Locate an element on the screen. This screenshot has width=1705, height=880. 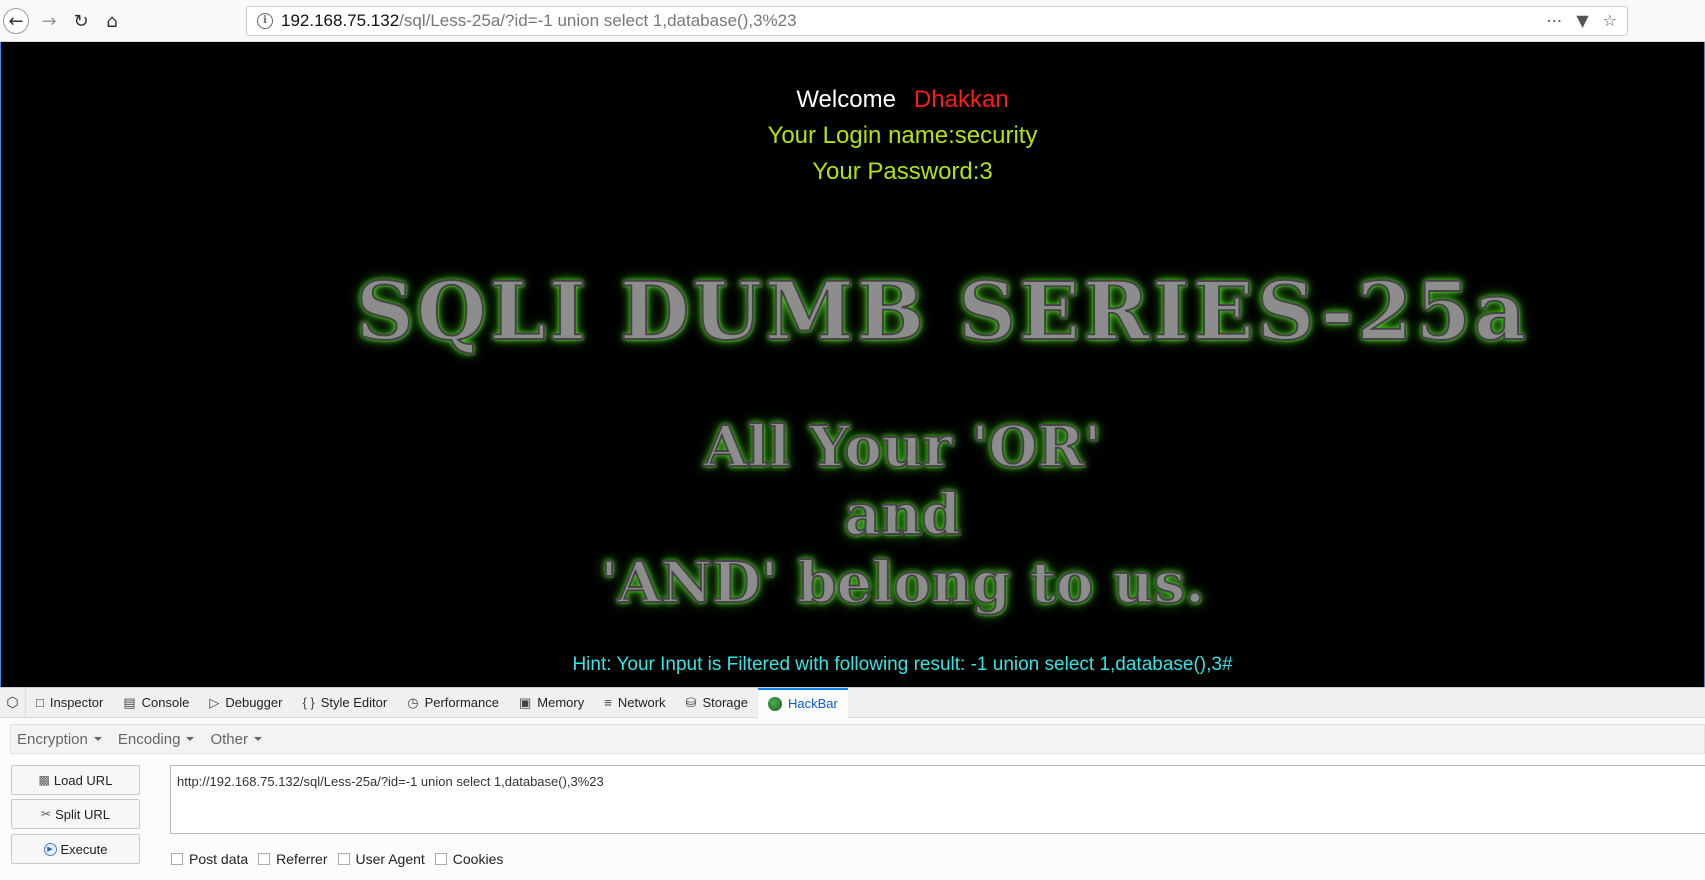
series-title: SQLI DUMB SERIES-25a is located at coordinates (942, 311).